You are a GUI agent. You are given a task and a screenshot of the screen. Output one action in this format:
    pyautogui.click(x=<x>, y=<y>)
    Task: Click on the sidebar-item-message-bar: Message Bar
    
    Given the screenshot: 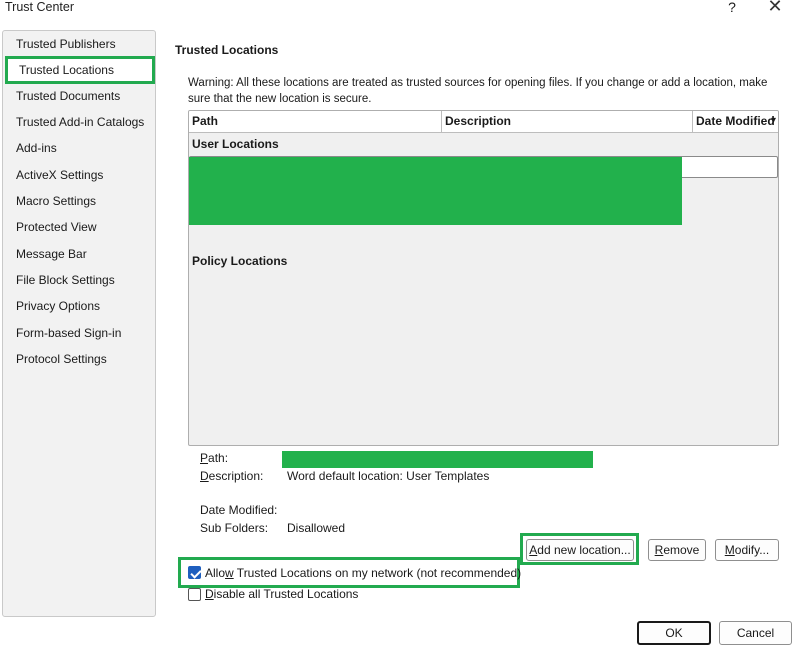 What is the action you would take?
    pyautogui.click(x=51, y=254)
    